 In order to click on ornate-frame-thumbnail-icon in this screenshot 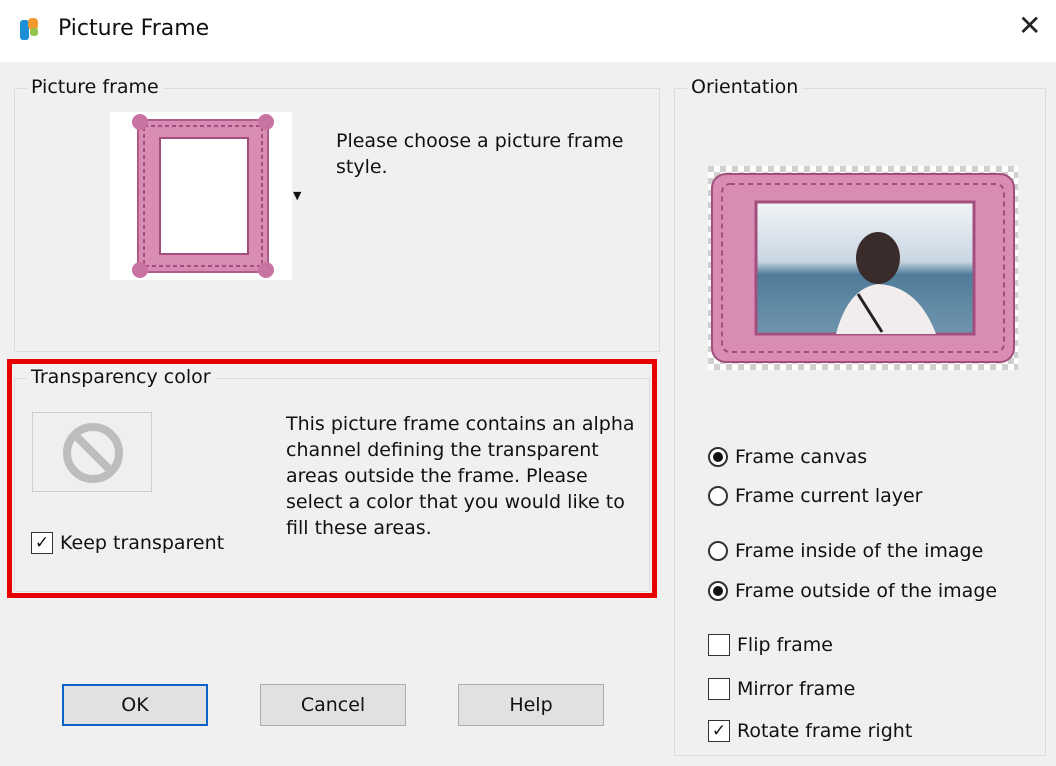, I will do `click(203, 196)`.